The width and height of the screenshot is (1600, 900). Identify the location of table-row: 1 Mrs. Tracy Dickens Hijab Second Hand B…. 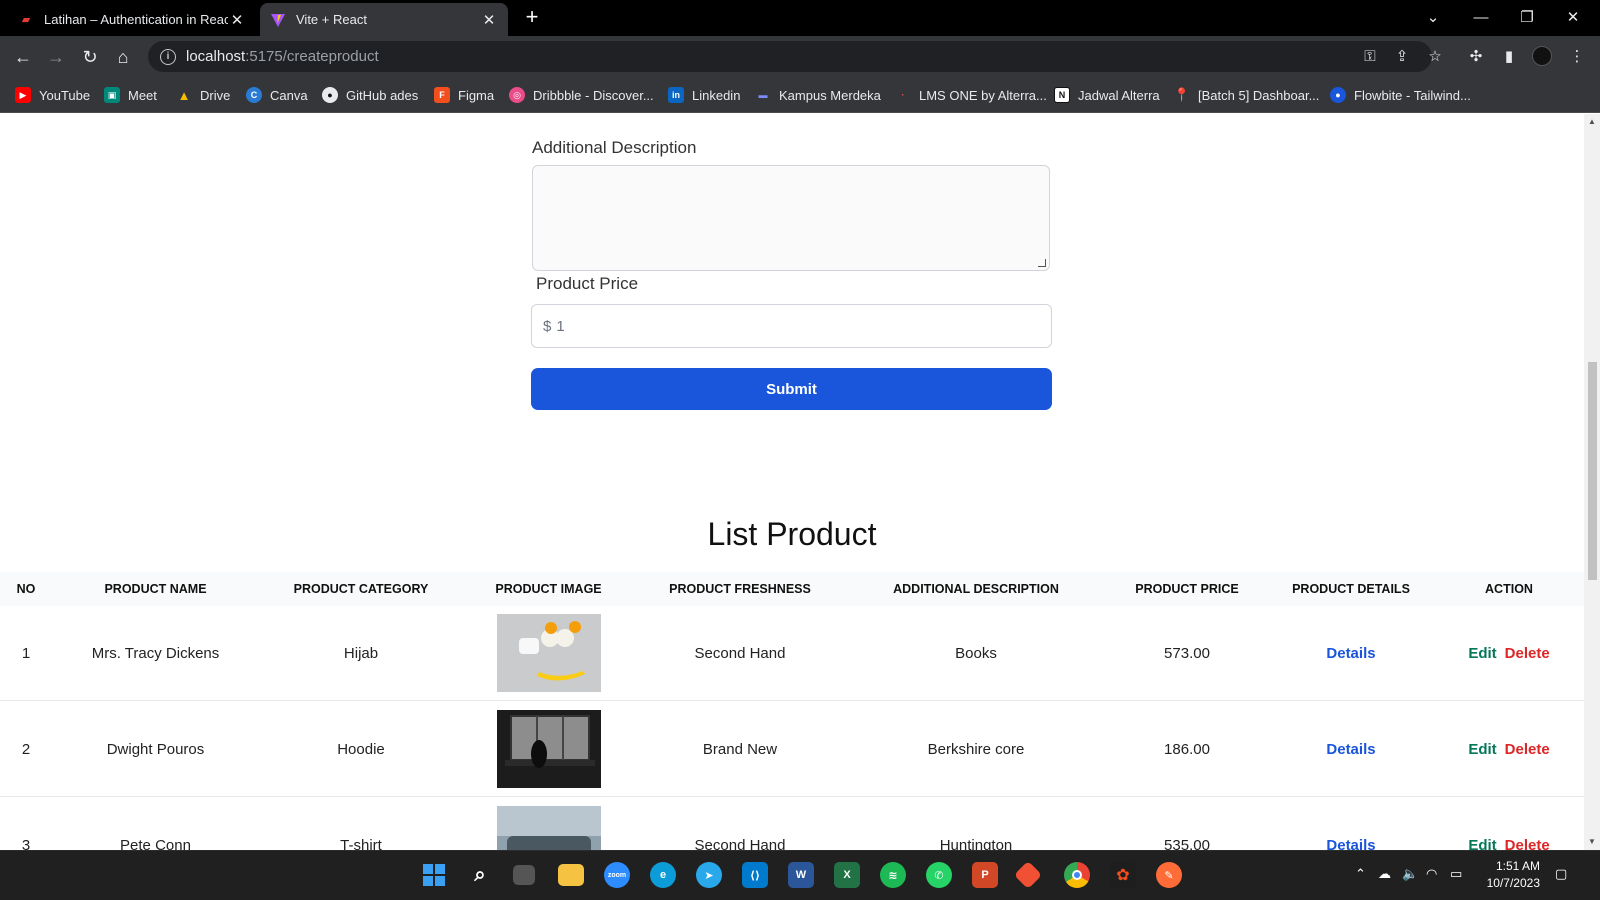
(792, 653).